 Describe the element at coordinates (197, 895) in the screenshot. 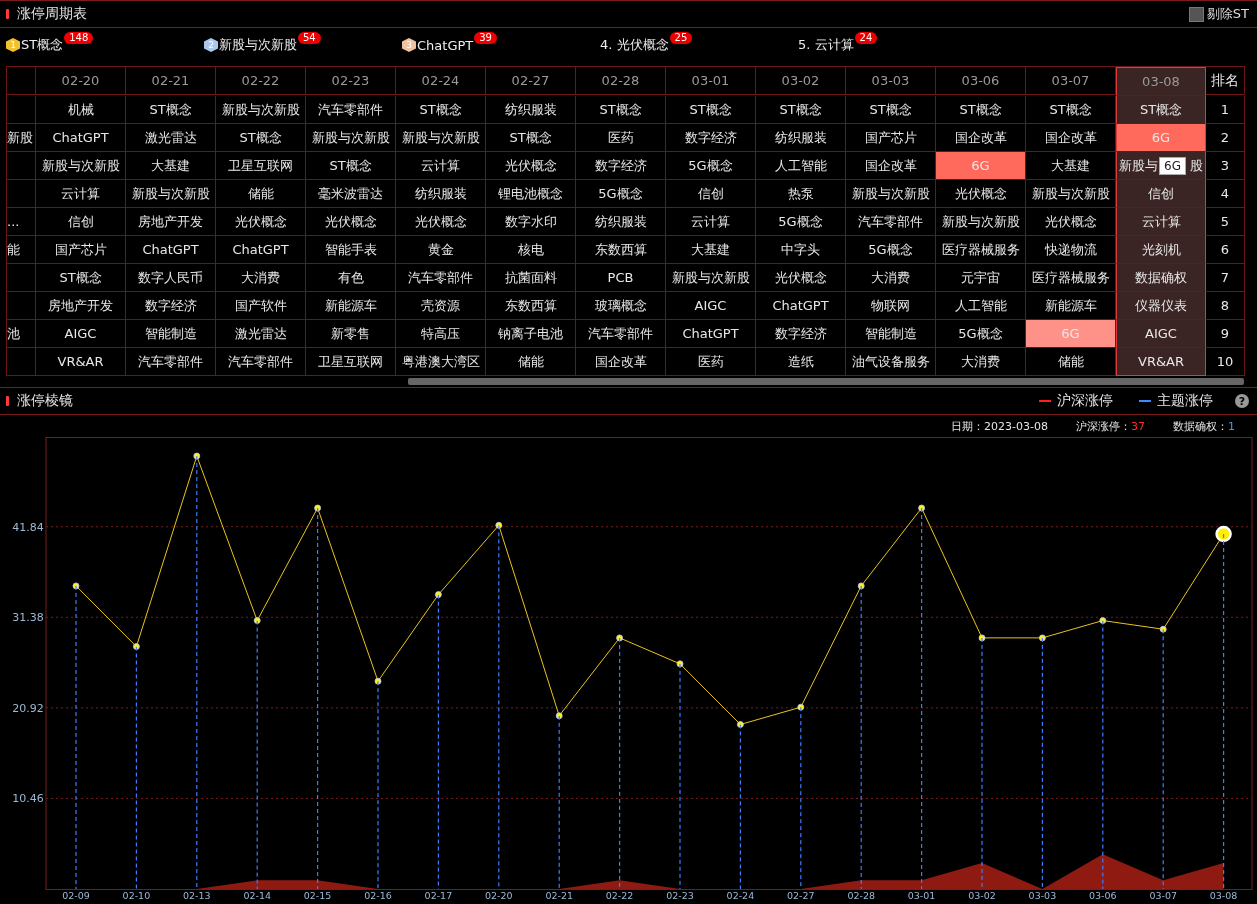

I see `x-tick-label: 02-13` at that location.